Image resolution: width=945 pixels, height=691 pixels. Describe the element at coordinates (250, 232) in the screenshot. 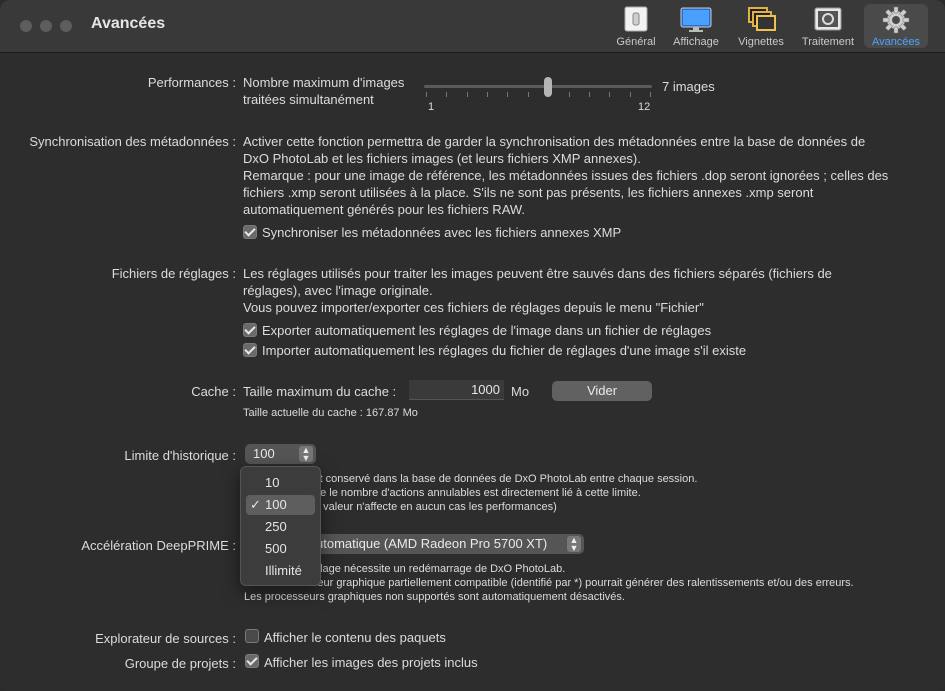

I see `sync-xmp-checkbox` at that location.